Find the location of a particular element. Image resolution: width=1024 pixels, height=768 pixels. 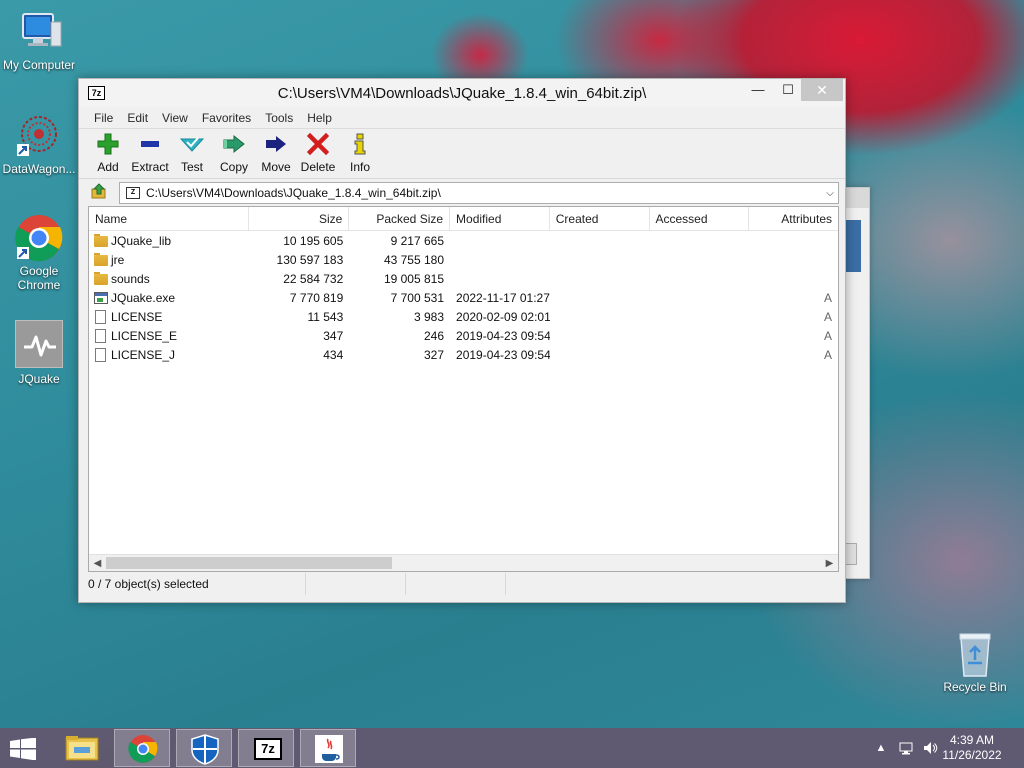

menu-bar: File Edit View Favorites Tools Help is located at coordinates (462, 118).